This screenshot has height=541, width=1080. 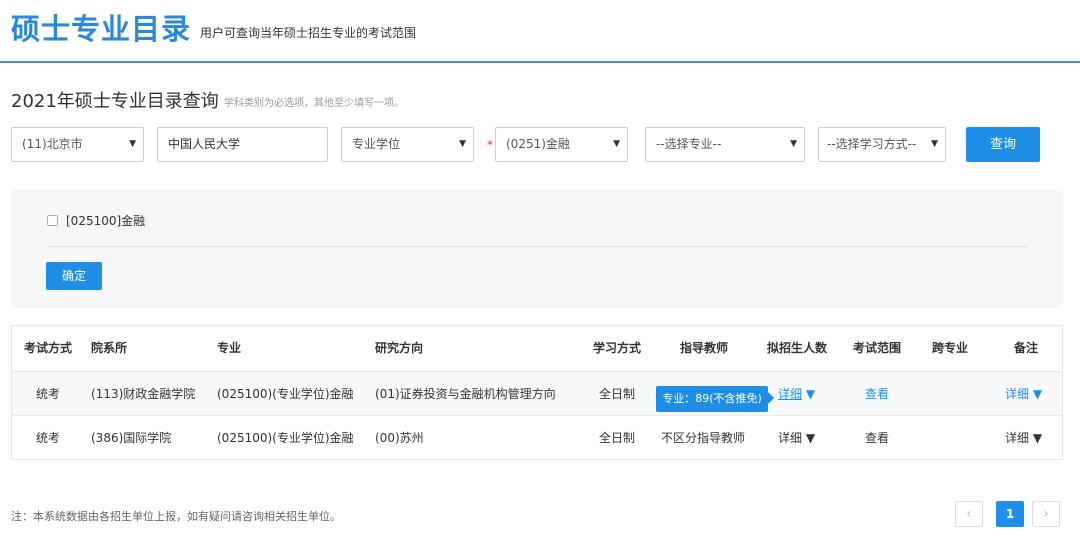 I want to click on study-mode-value: --选择学习方式--, so click(x=872, y=144).